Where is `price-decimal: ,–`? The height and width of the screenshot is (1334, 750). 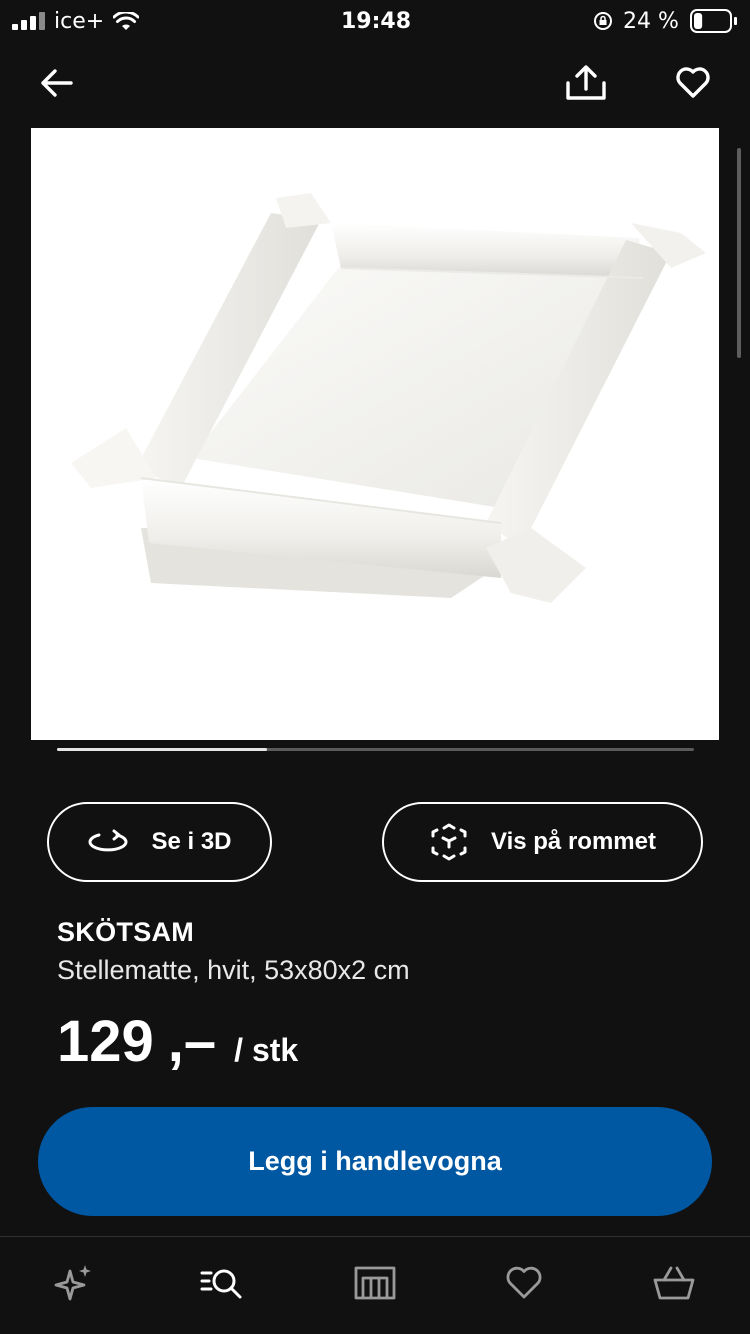 price-decimal: ,– is located at coordinates (192, 1041).